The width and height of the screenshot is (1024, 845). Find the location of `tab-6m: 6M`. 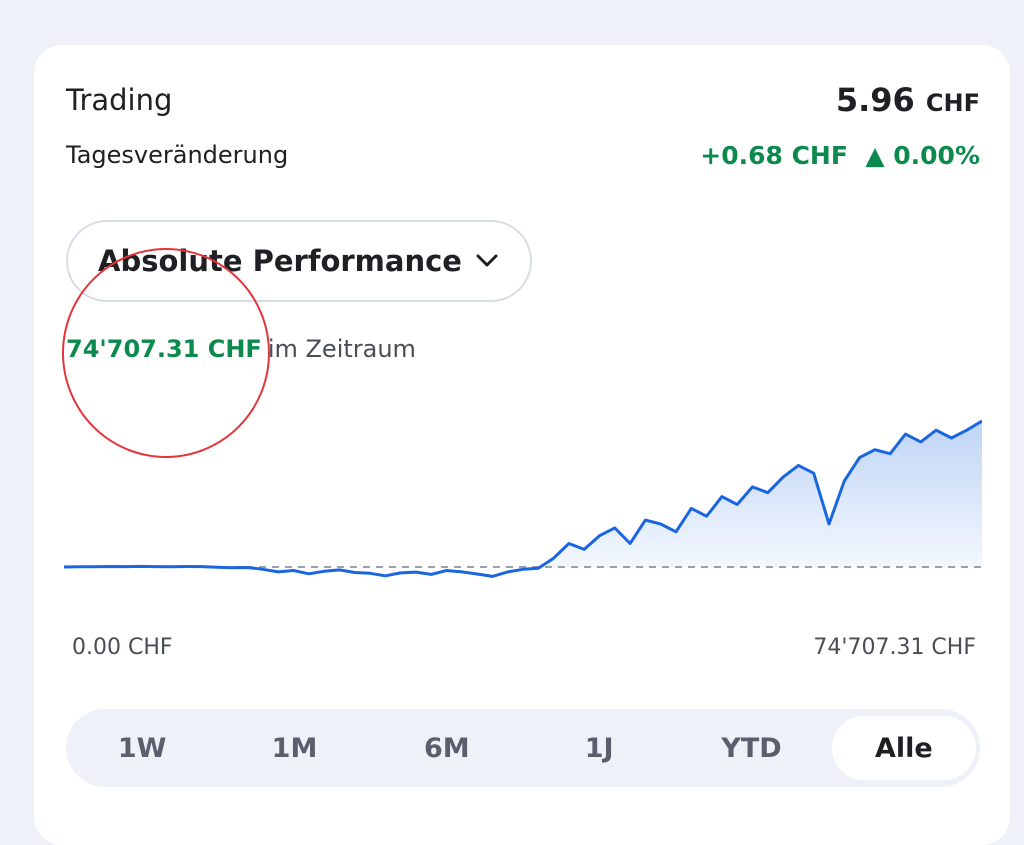

tab-6m: 6M is located at coordinates (447, 748).